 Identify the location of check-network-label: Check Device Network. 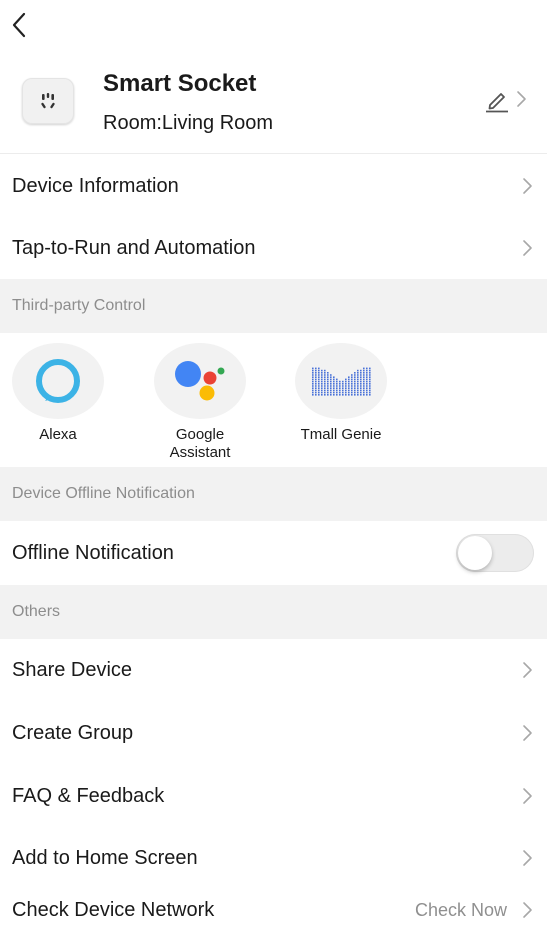
(113, 909).